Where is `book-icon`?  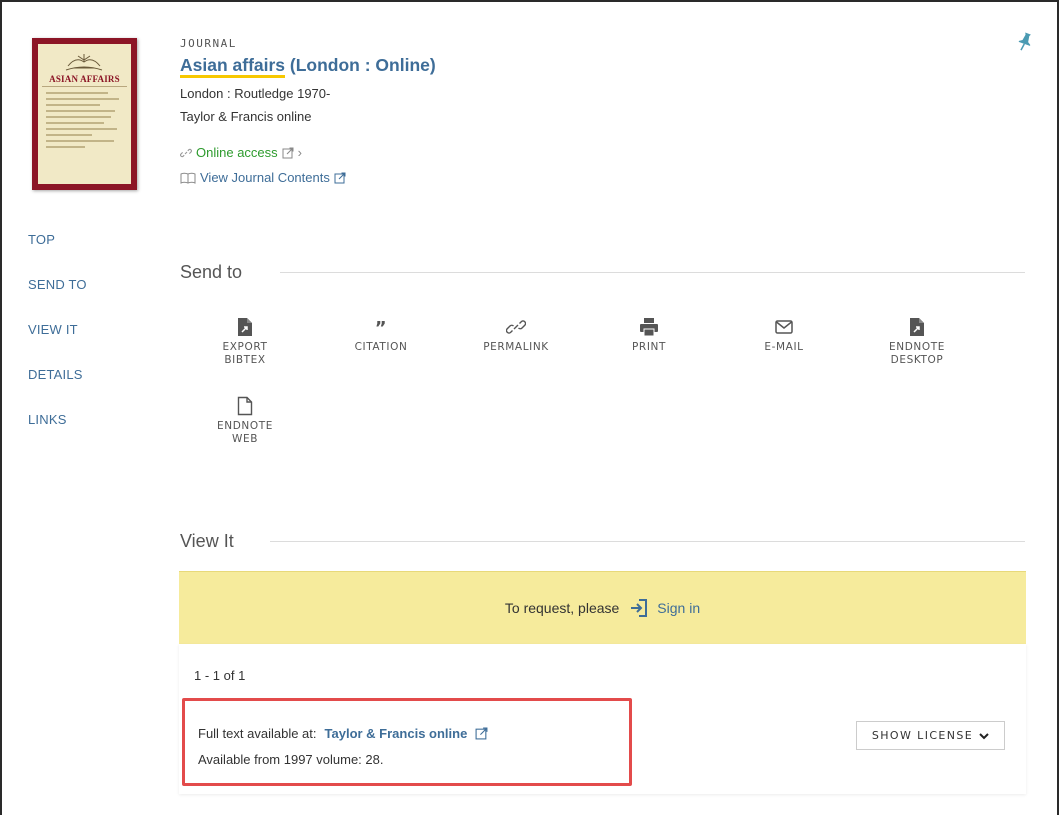
book-icon is located at coordinates (188, 178).